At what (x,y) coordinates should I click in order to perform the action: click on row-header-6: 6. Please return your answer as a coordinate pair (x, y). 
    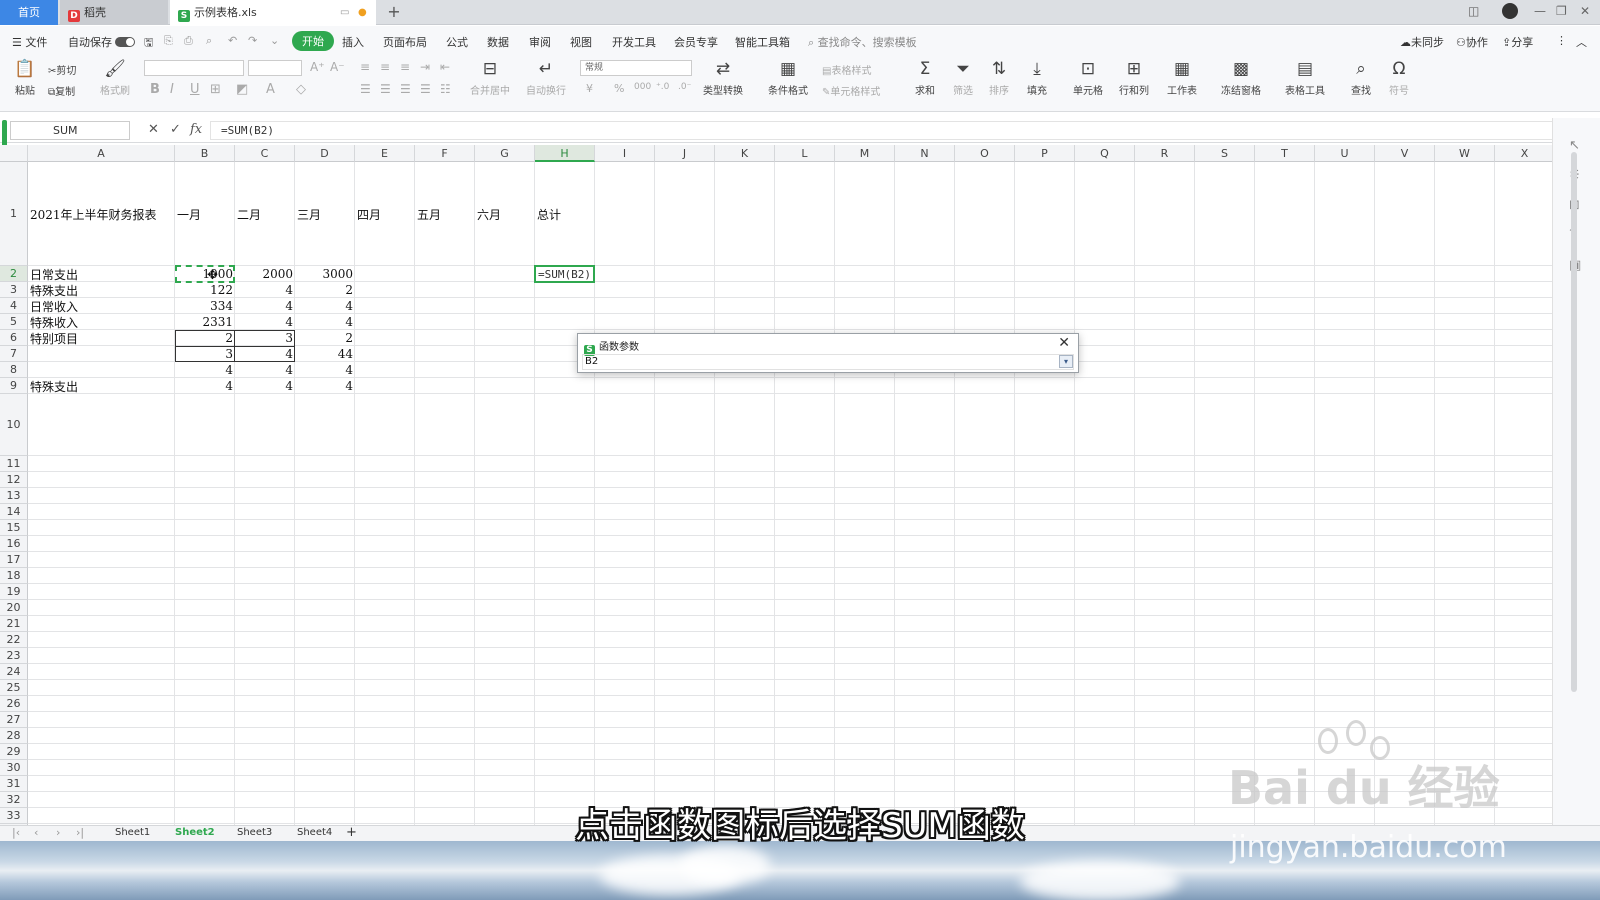
    Looking at the image, I should click on (14, 338).